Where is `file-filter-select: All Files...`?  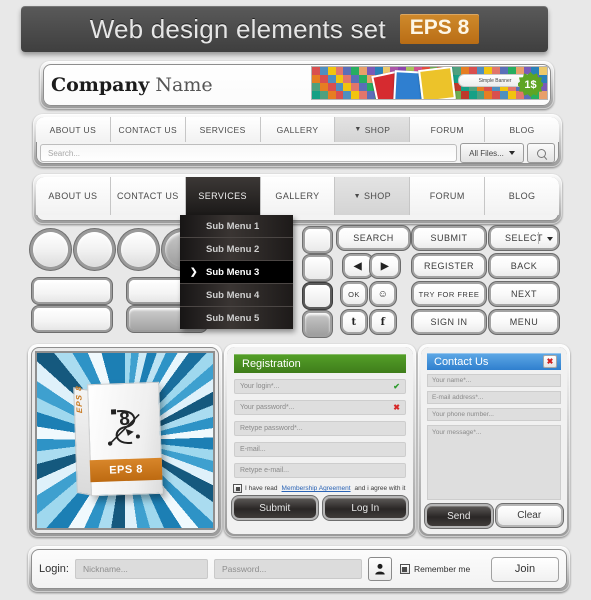
file-filter-select: All Files... is located at coordinates (492, 153).